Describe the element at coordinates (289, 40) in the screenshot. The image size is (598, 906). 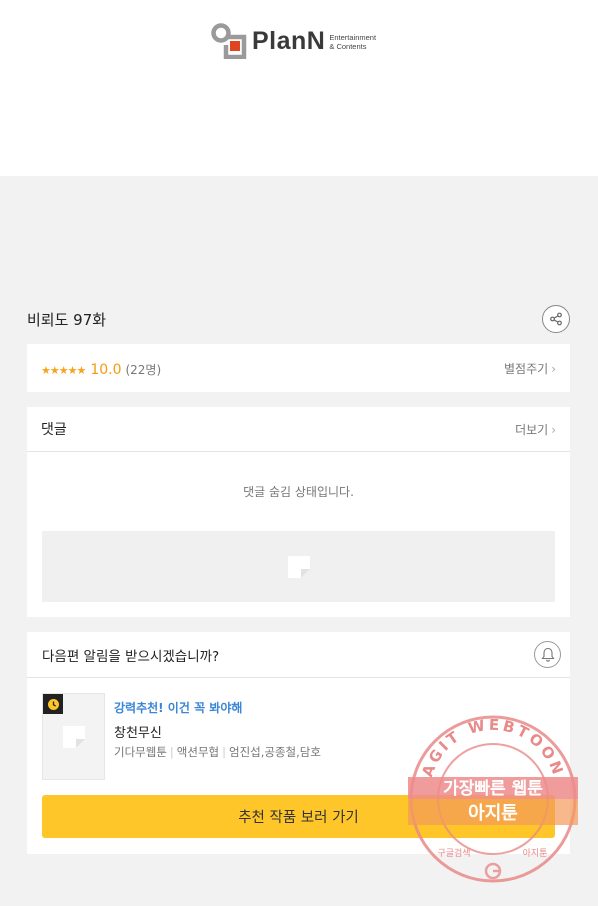
I see `brand-name: PlanN` at that location.